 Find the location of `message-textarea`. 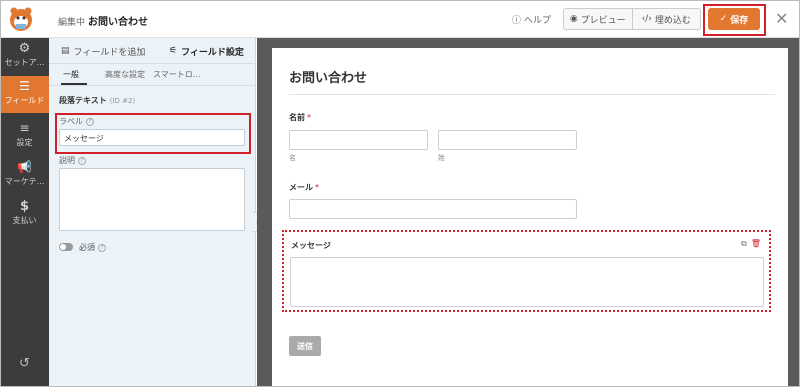

message-textarea is located at coordinates (527, 282).